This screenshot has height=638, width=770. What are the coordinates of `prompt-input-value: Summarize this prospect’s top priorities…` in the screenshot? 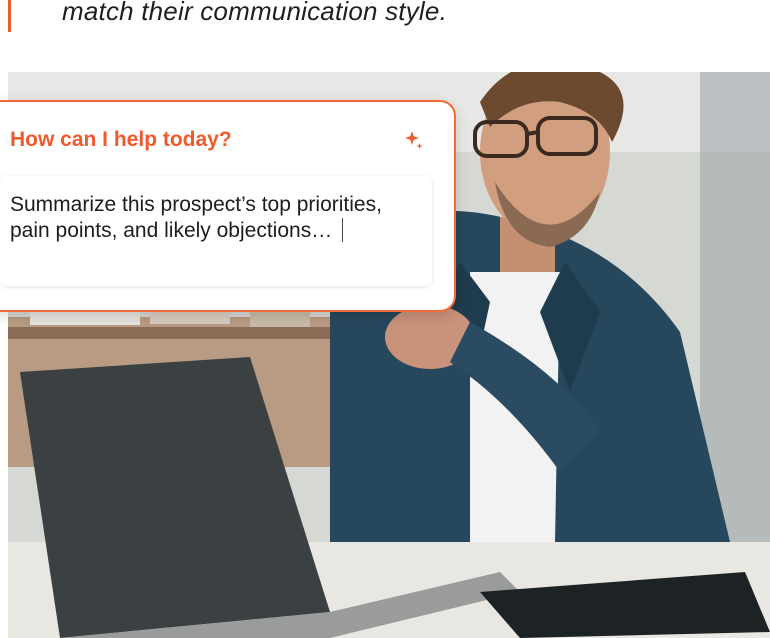 It's located at (196, 217).